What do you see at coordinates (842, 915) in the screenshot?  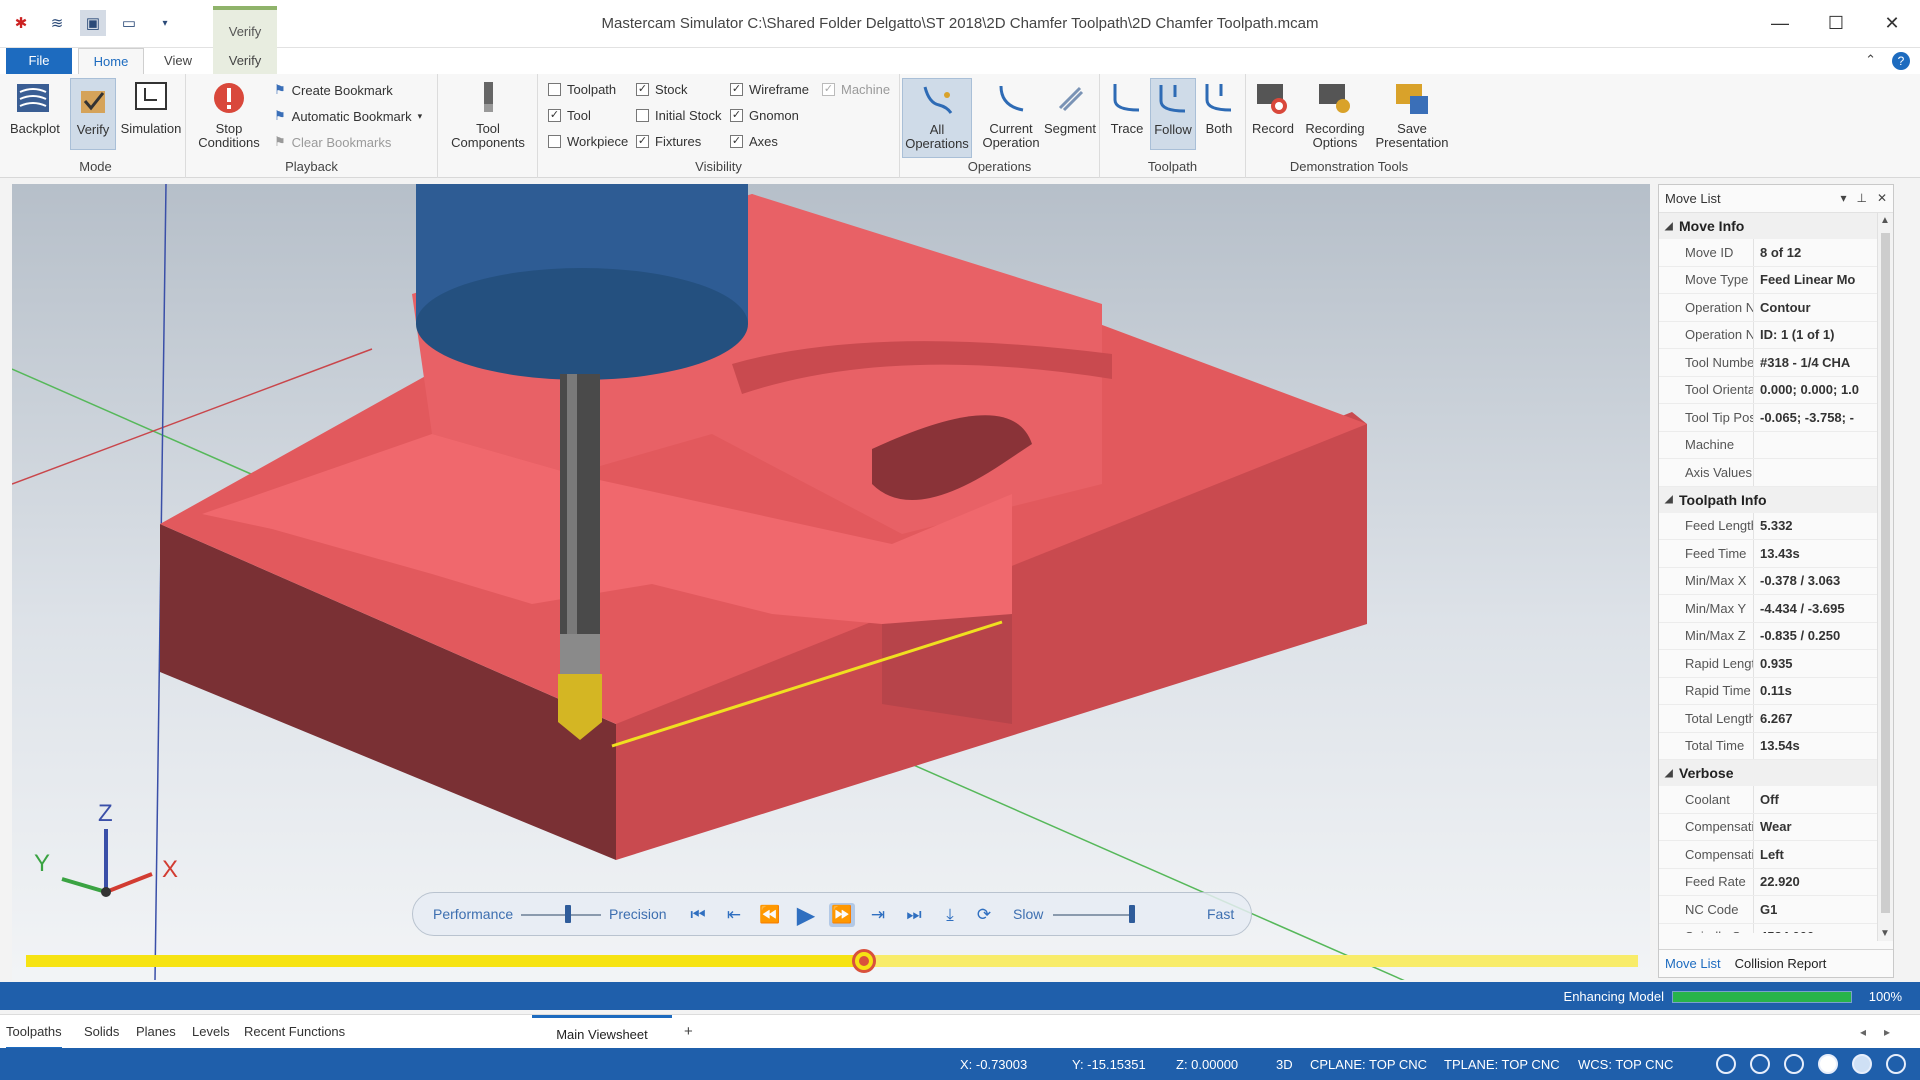 I see `fast-forward-icon: ⏩` at bounding box center [842, 915].